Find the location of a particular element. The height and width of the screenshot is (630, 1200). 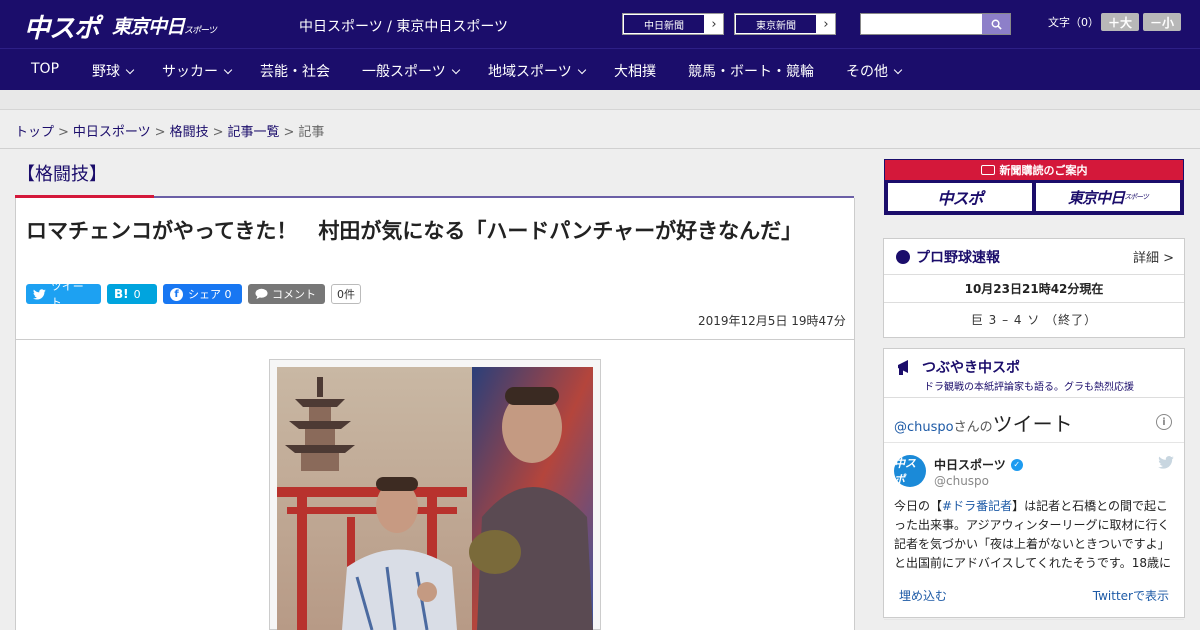

facebook-share-label: シェア is located at coordinates (204, 294).